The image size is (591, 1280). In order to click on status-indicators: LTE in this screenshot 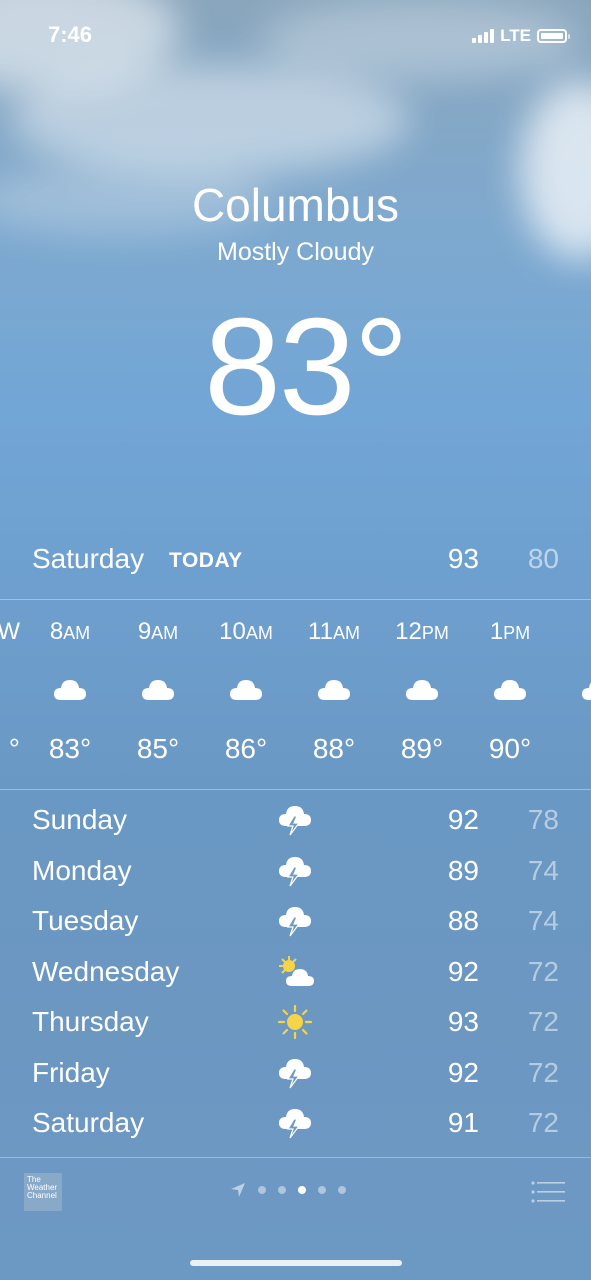, I will do `click(521, 36)`.